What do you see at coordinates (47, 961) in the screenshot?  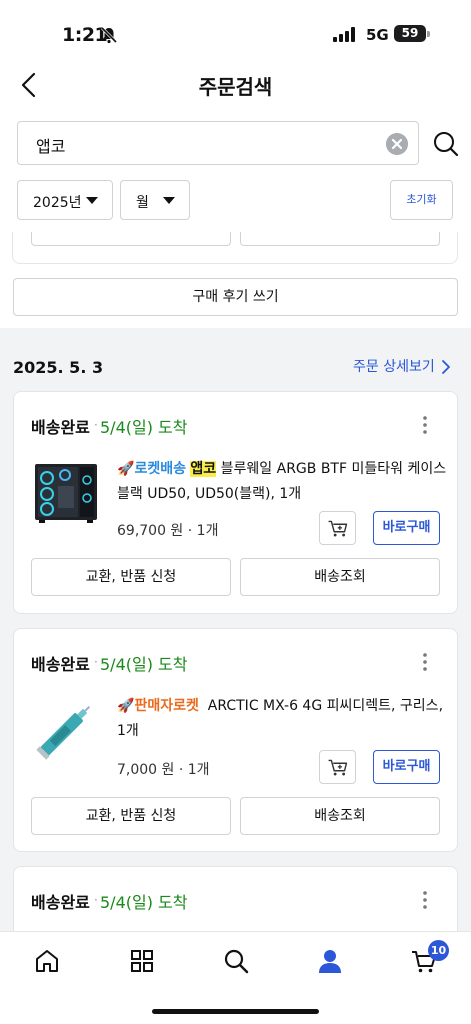 I see `home-icon` at bounding box center [47, 961].